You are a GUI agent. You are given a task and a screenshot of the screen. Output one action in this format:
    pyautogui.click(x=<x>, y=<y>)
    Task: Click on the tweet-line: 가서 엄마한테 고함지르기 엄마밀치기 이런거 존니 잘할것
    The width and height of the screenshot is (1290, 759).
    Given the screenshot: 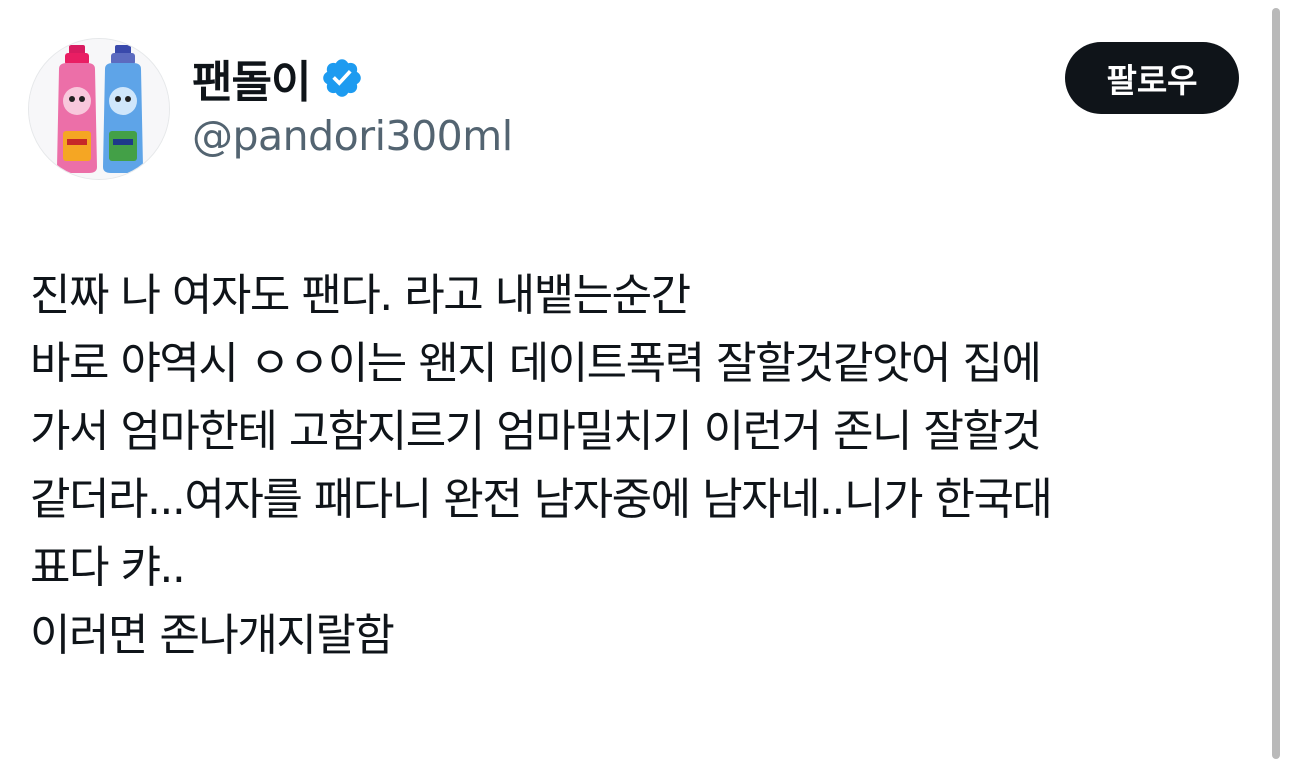 What is the action you would take?
    pyautogui.click(x=536, y=431)
    